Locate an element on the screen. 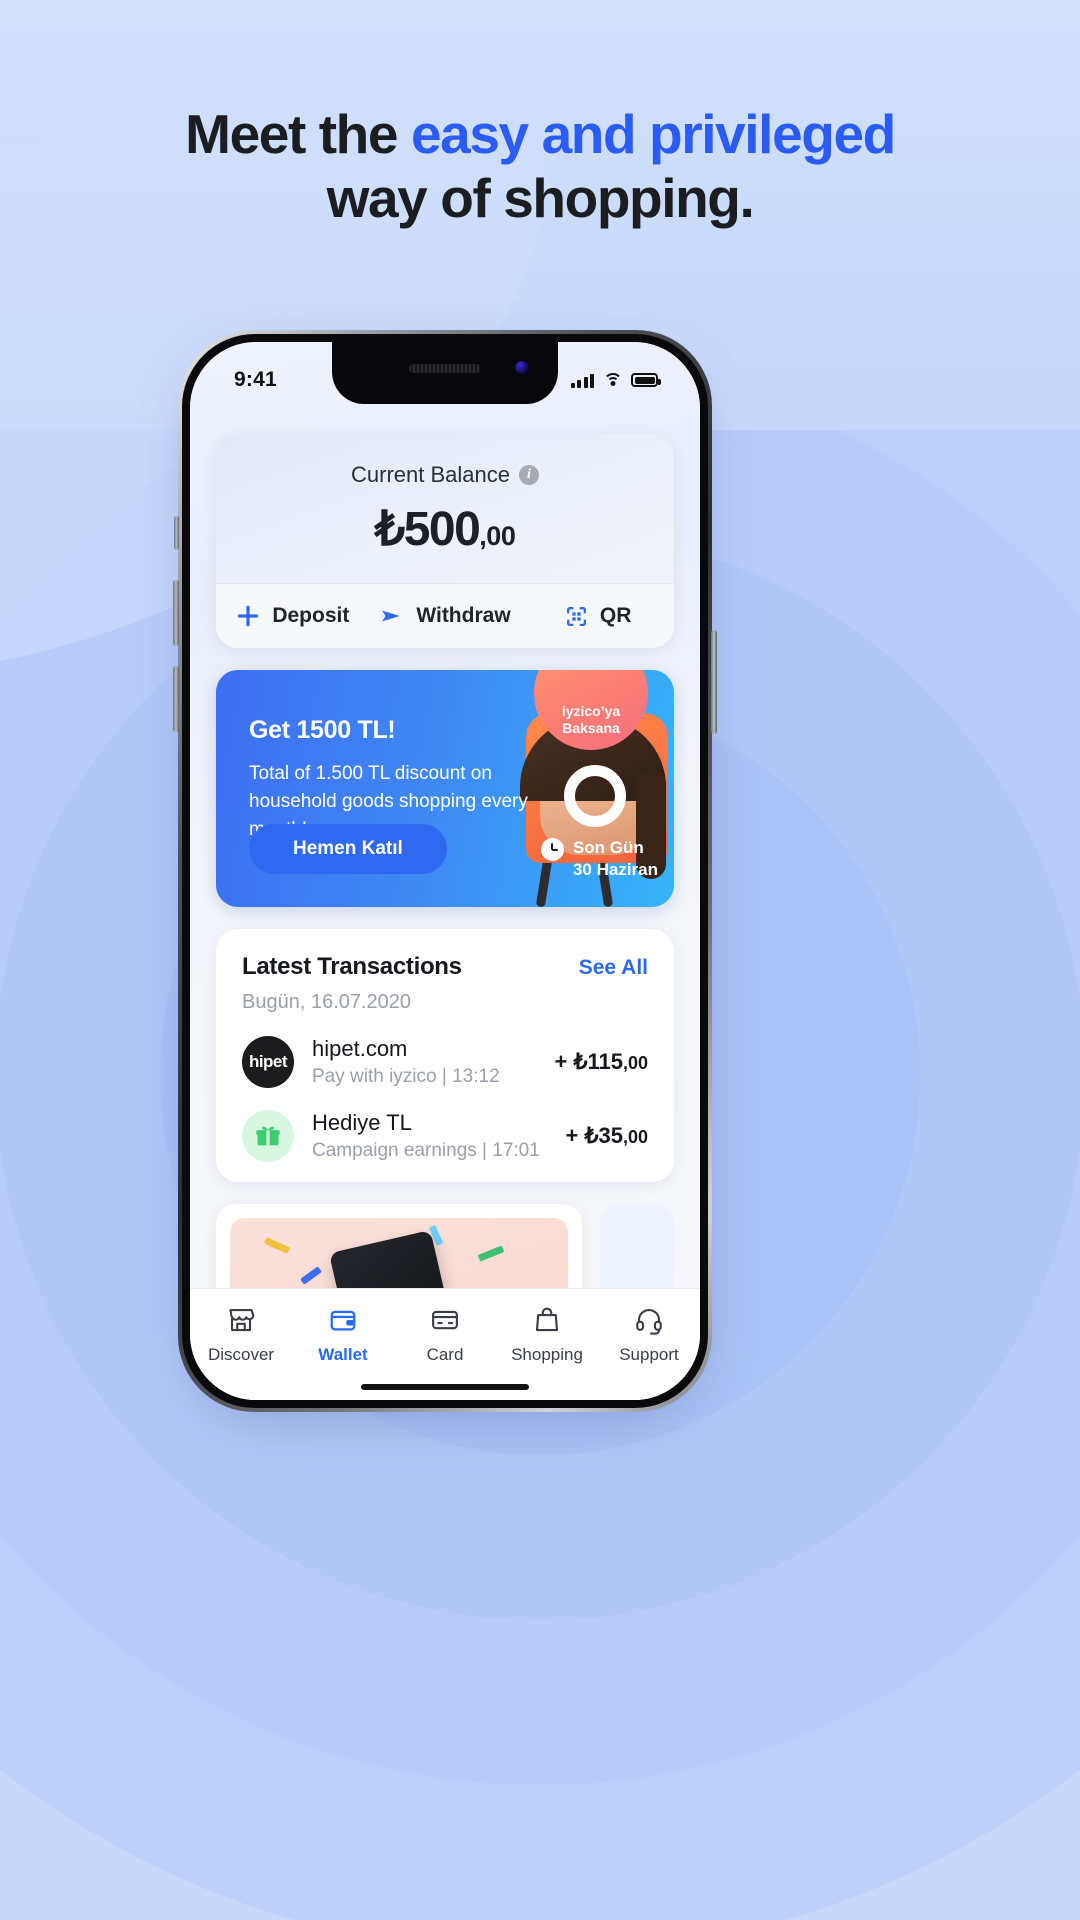 The height and width of the screenshot is (1920, 1080). headline-line2: way of shopping. is located at coordinates (540, 198).